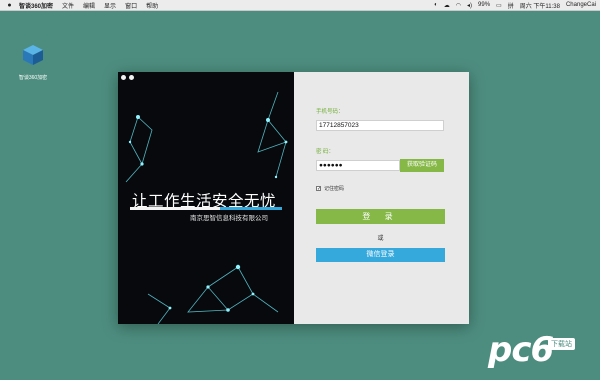 This screenshot has width=600, height=380. I want to click on cube-icon, so click(33, 55).